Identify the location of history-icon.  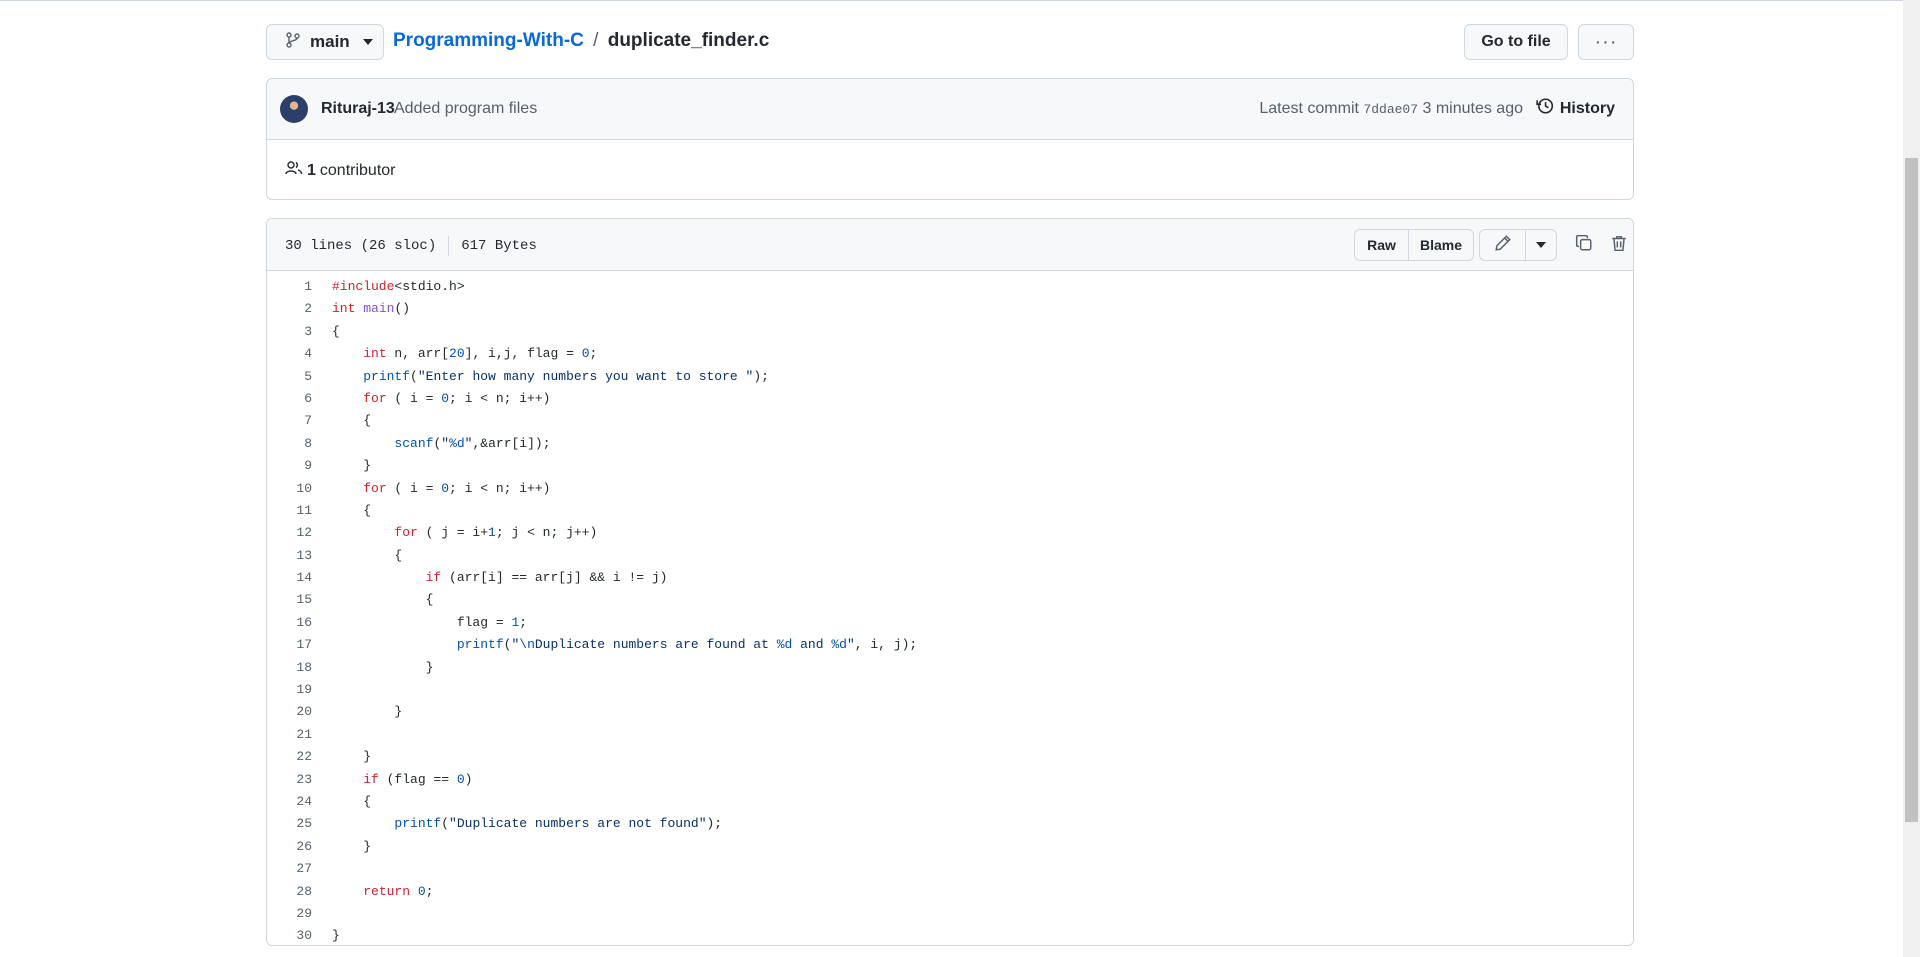
(1545, 108).